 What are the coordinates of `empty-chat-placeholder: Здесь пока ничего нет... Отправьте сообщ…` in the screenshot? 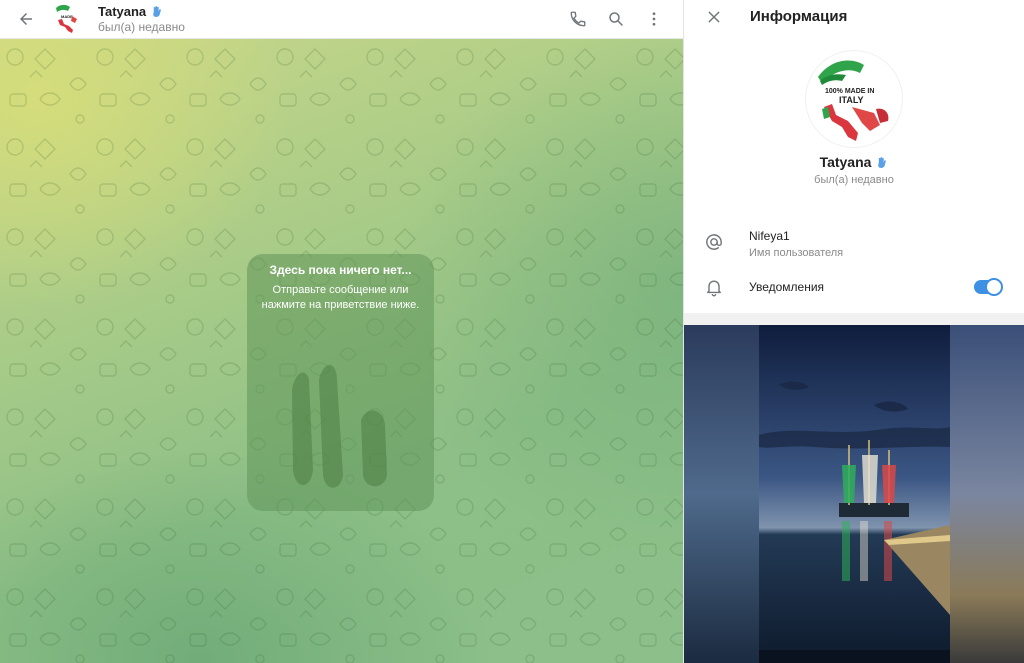 It's located at (340, 382).